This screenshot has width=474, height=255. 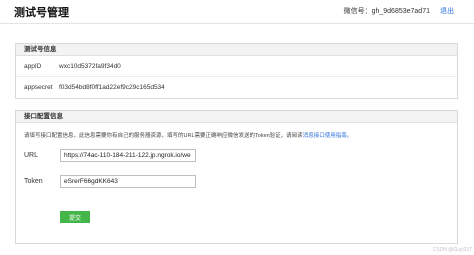 What do you see at coordinates (33, 181) in the screenshot?
I see `token-label: Token` at bounding box center [33, 181].